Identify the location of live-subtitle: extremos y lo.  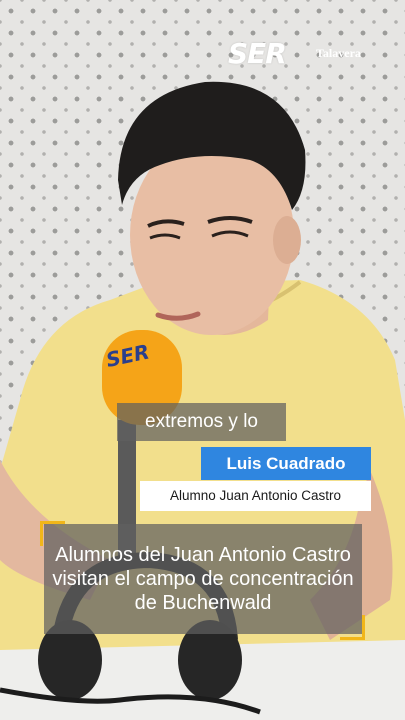
(201, 422).